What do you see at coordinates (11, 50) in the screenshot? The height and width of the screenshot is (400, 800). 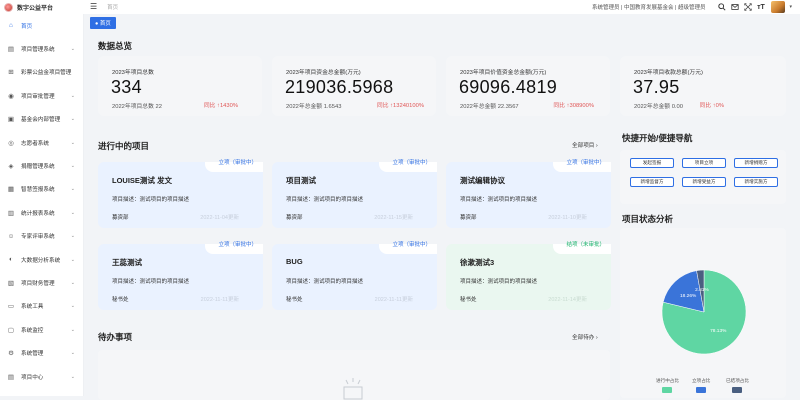 I see `file-icon: ▤` at bounding box center [11, 50].